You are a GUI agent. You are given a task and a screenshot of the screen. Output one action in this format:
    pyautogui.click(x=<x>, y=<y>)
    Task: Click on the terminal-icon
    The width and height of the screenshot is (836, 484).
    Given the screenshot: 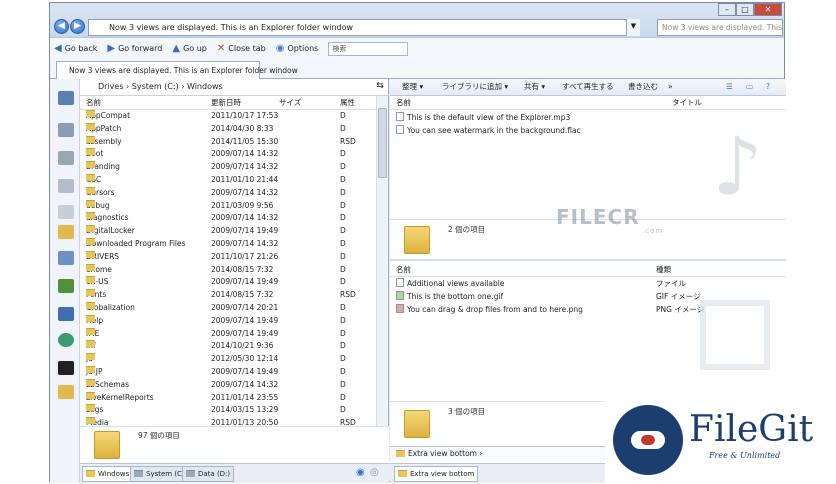 What is the action you would take?
    pyautogui.click(x=66, y=368)
    